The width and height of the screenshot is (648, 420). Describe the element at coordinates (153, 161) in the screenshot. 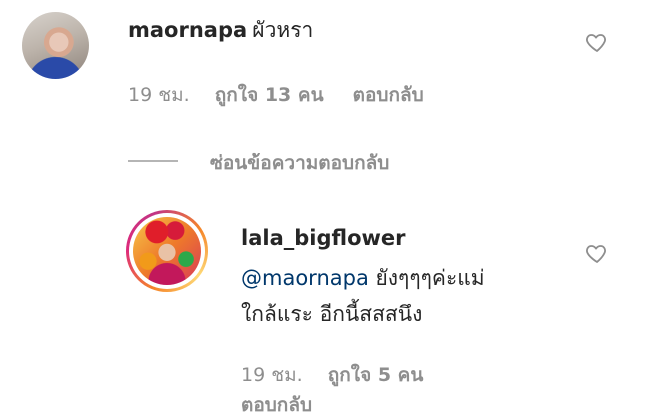

I see `replies-divider` at that location.